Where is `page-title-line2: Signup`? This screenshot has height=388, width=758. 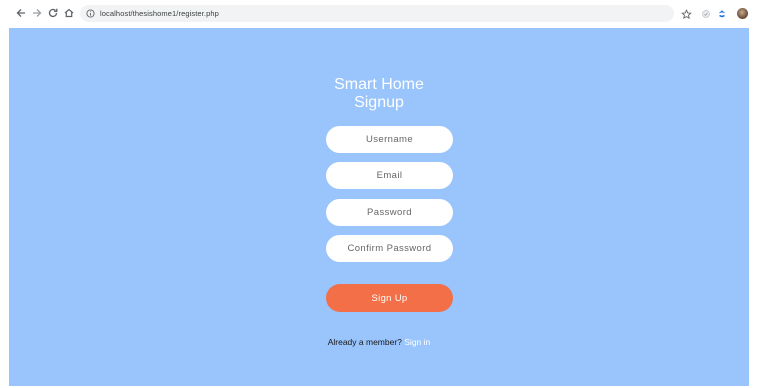 page-title-line2: Signup is located at coordinates (379, 102).